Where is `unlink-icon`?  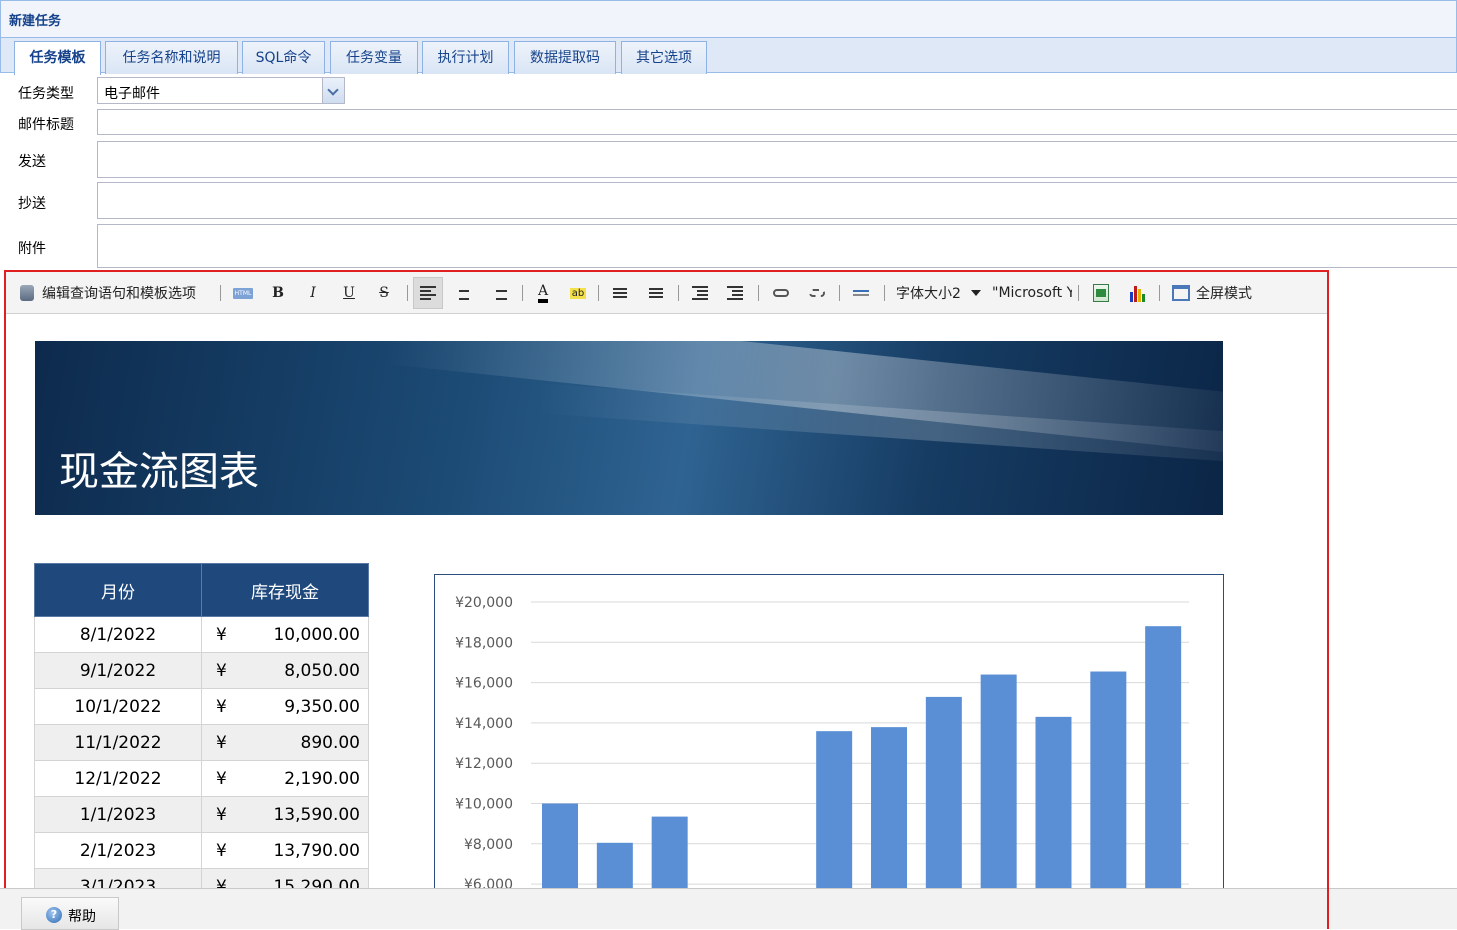 unlink-icon is located at coordinates (817, 293).